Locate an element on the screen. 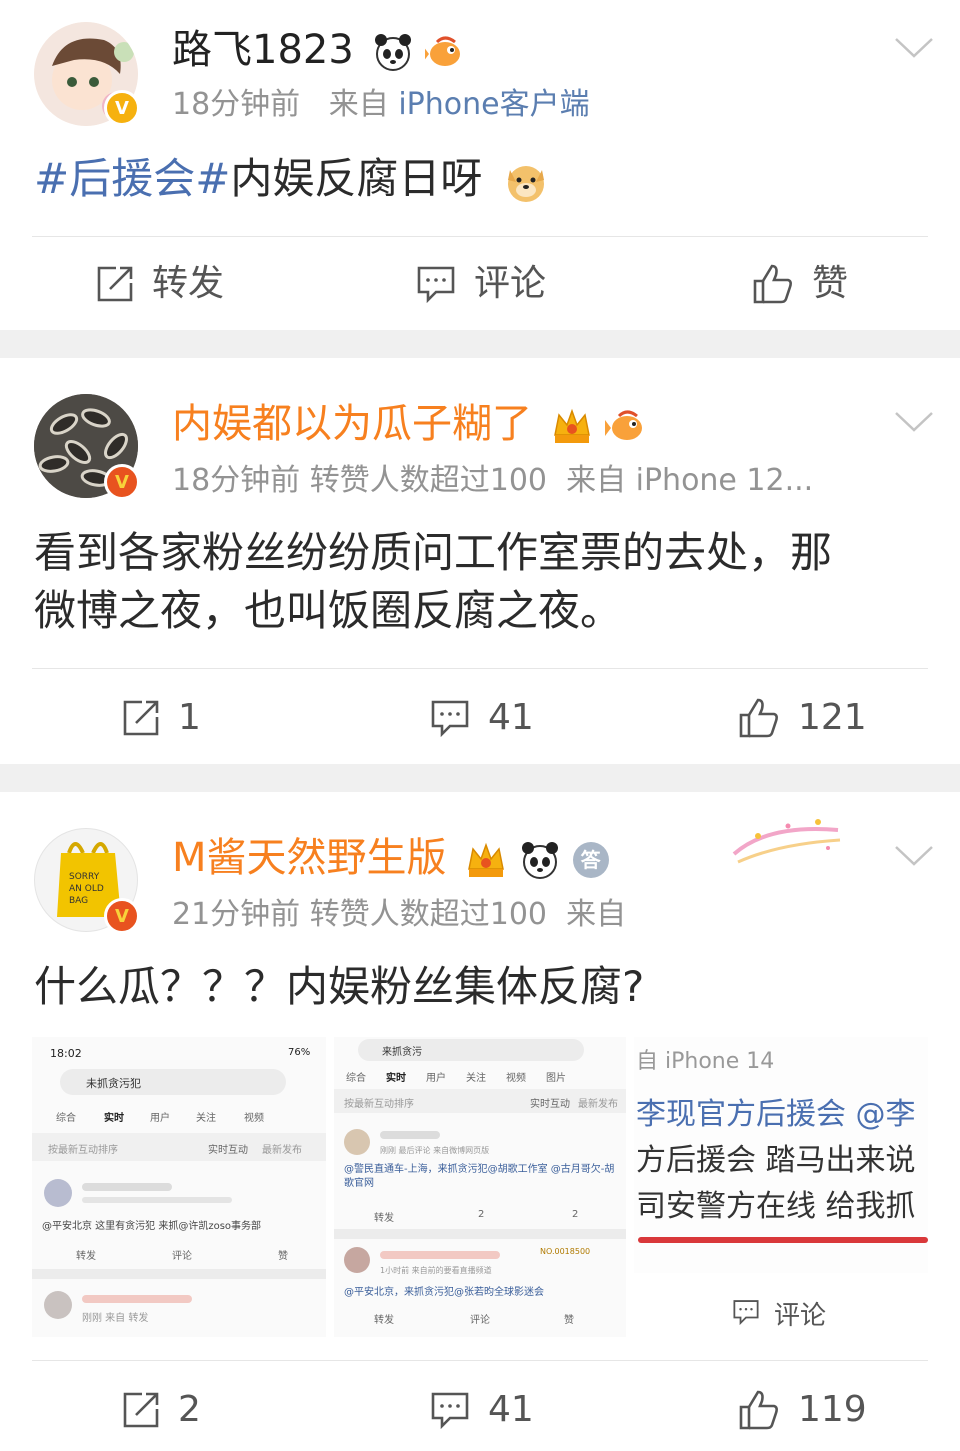 The height and width of the screenshot is (1451, 960). svg-text: BAG is located at coordinates (78, 901).